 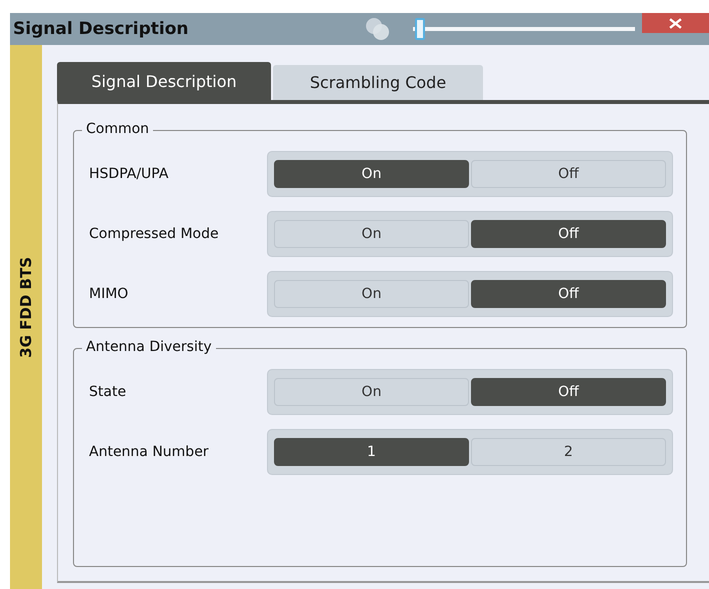 I want to click on setting-label: Antenna Number, so click(x=149, y=452).